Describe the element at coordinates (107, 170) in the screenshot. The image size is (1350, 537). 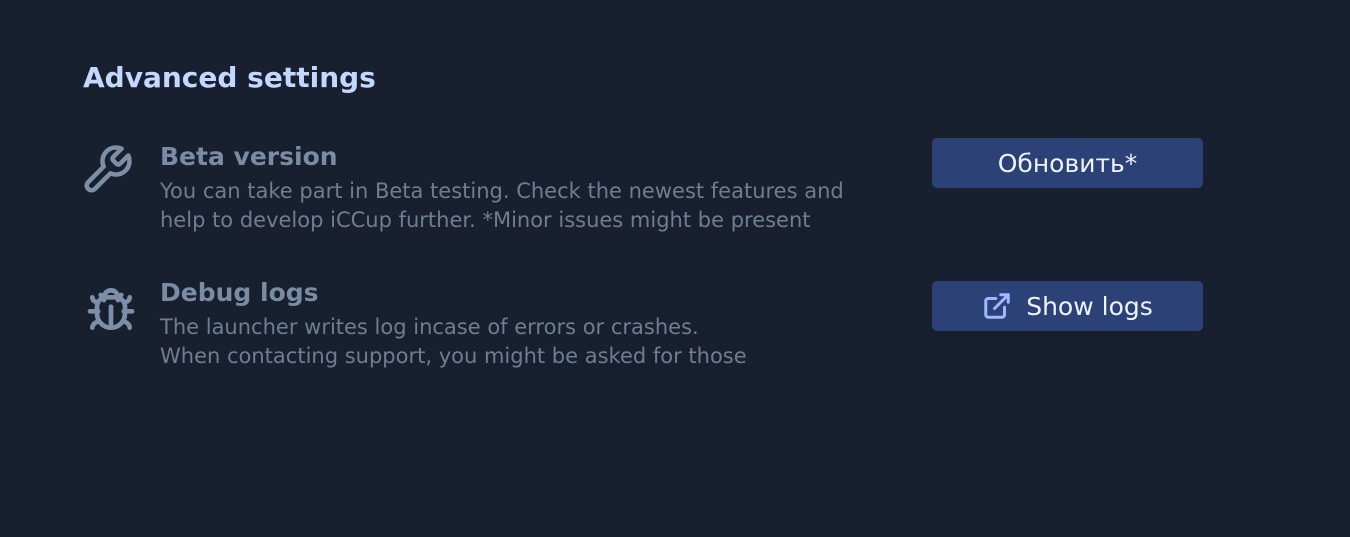
I see `wrench-icon` at that location.